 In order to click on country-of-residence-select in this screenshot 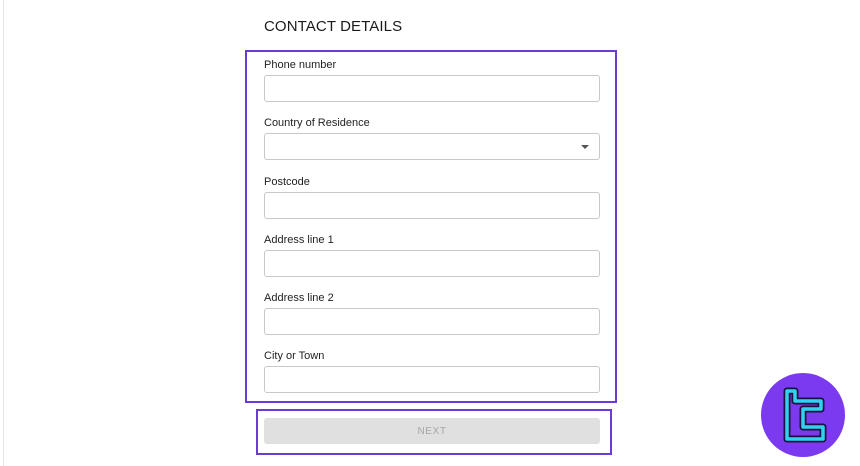, I will do `click(432, 146)`.